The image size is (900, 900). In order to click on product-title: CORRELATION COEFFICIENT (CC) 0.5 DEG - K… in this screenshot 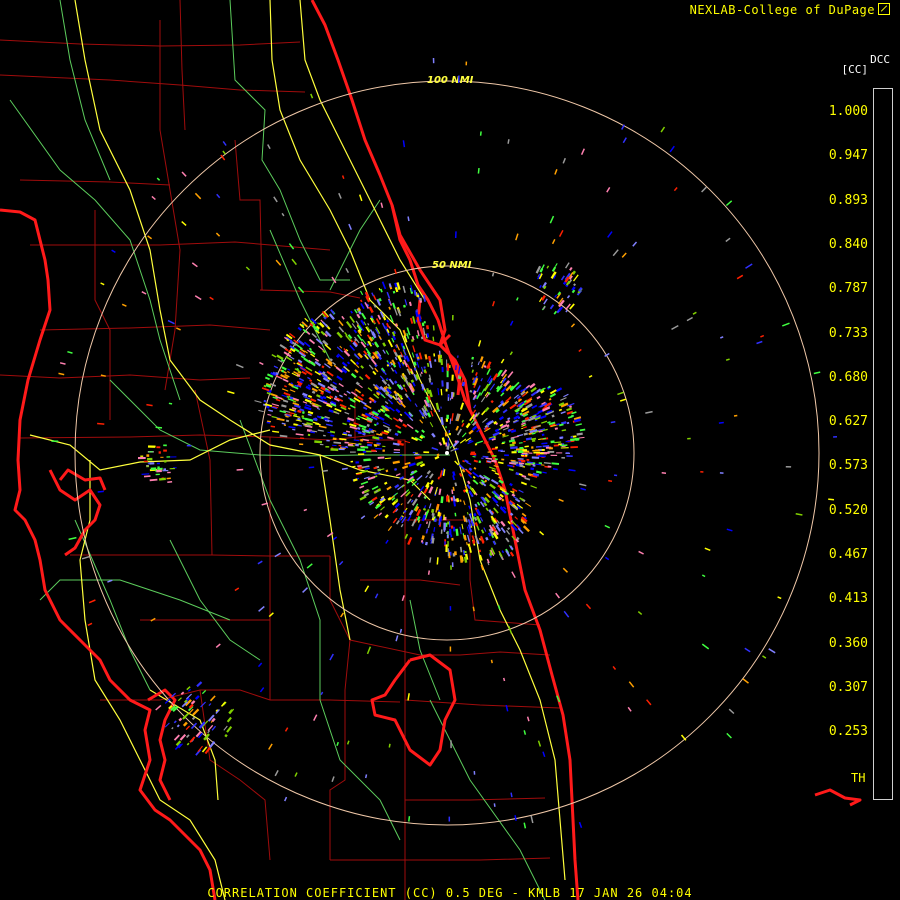, I will do `click(450, 893)`.